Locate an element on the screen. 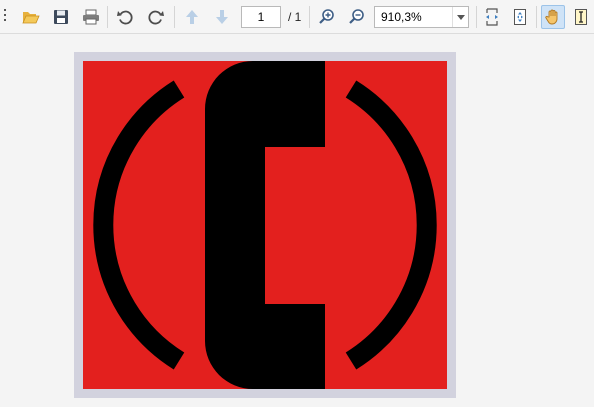 Image resolution: width=594 pixels, height=407 pixels. toolbar-grip is located at coordinates (5, 17).